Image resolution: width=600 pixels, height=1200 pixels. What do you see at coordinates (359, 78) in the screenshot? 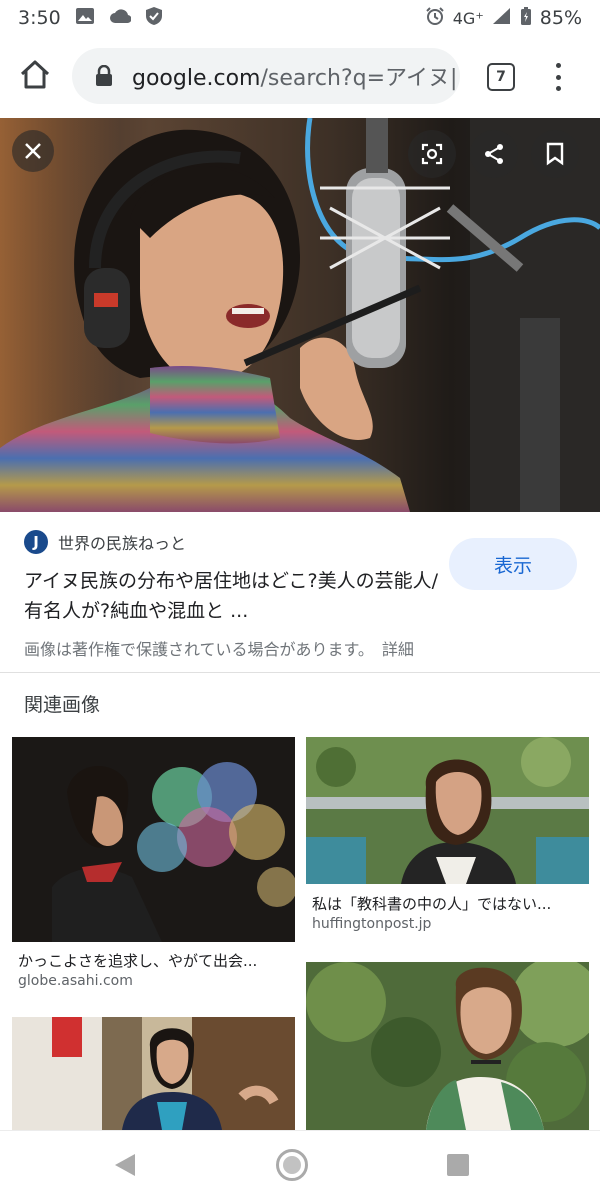
I see `url-path: /search?q=アイヌ|` at bounding box center [359, 78].